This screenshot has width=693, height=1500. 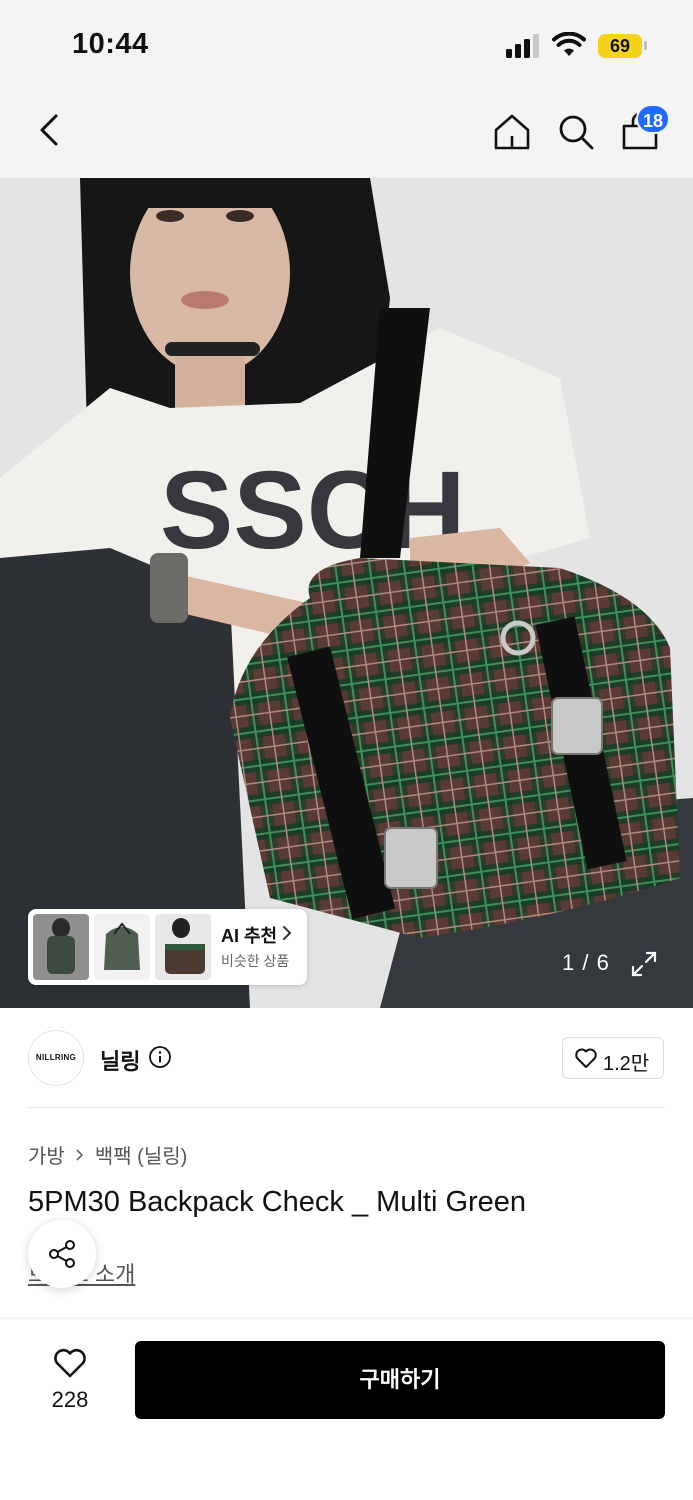 I want to click on top-nav, so click(x=346, y=134).